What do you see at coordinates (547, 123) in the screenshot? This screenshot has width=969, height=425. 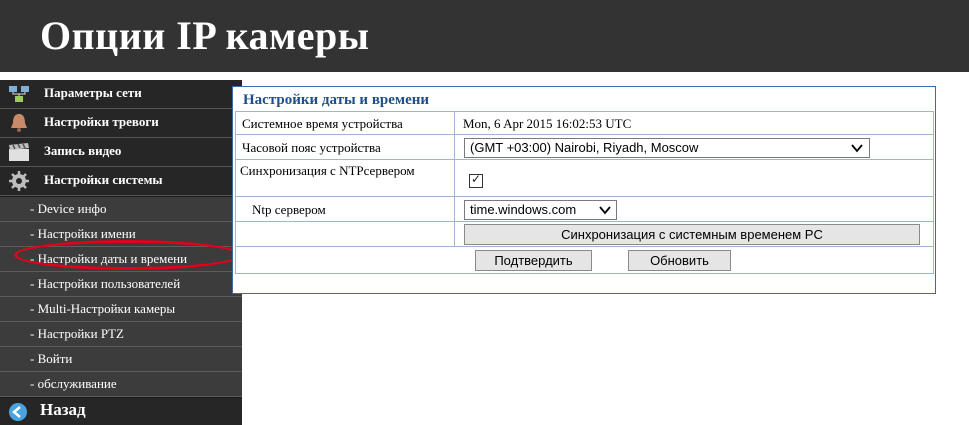 I see `system-time-value: Mon, 6 Apr 2015 16:02:53 UTC` at bounding box center [547, 123].